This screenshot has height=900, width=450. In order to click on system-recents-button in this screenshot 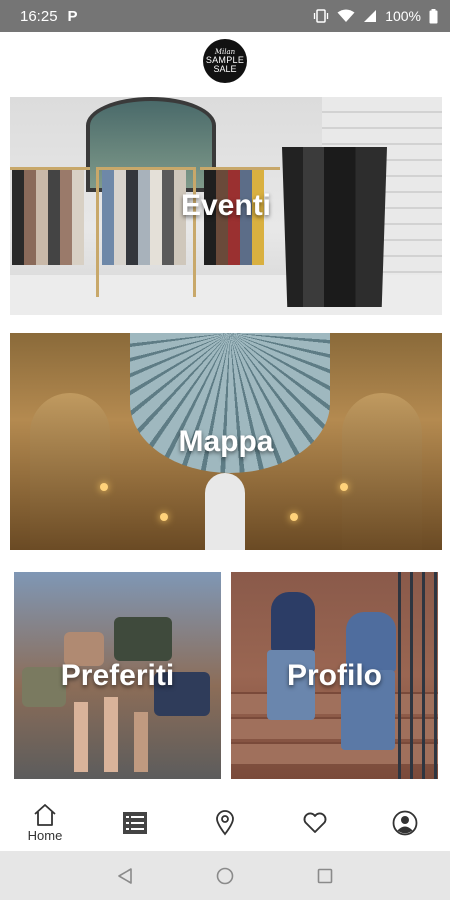, I will do `click(325, 876)`.